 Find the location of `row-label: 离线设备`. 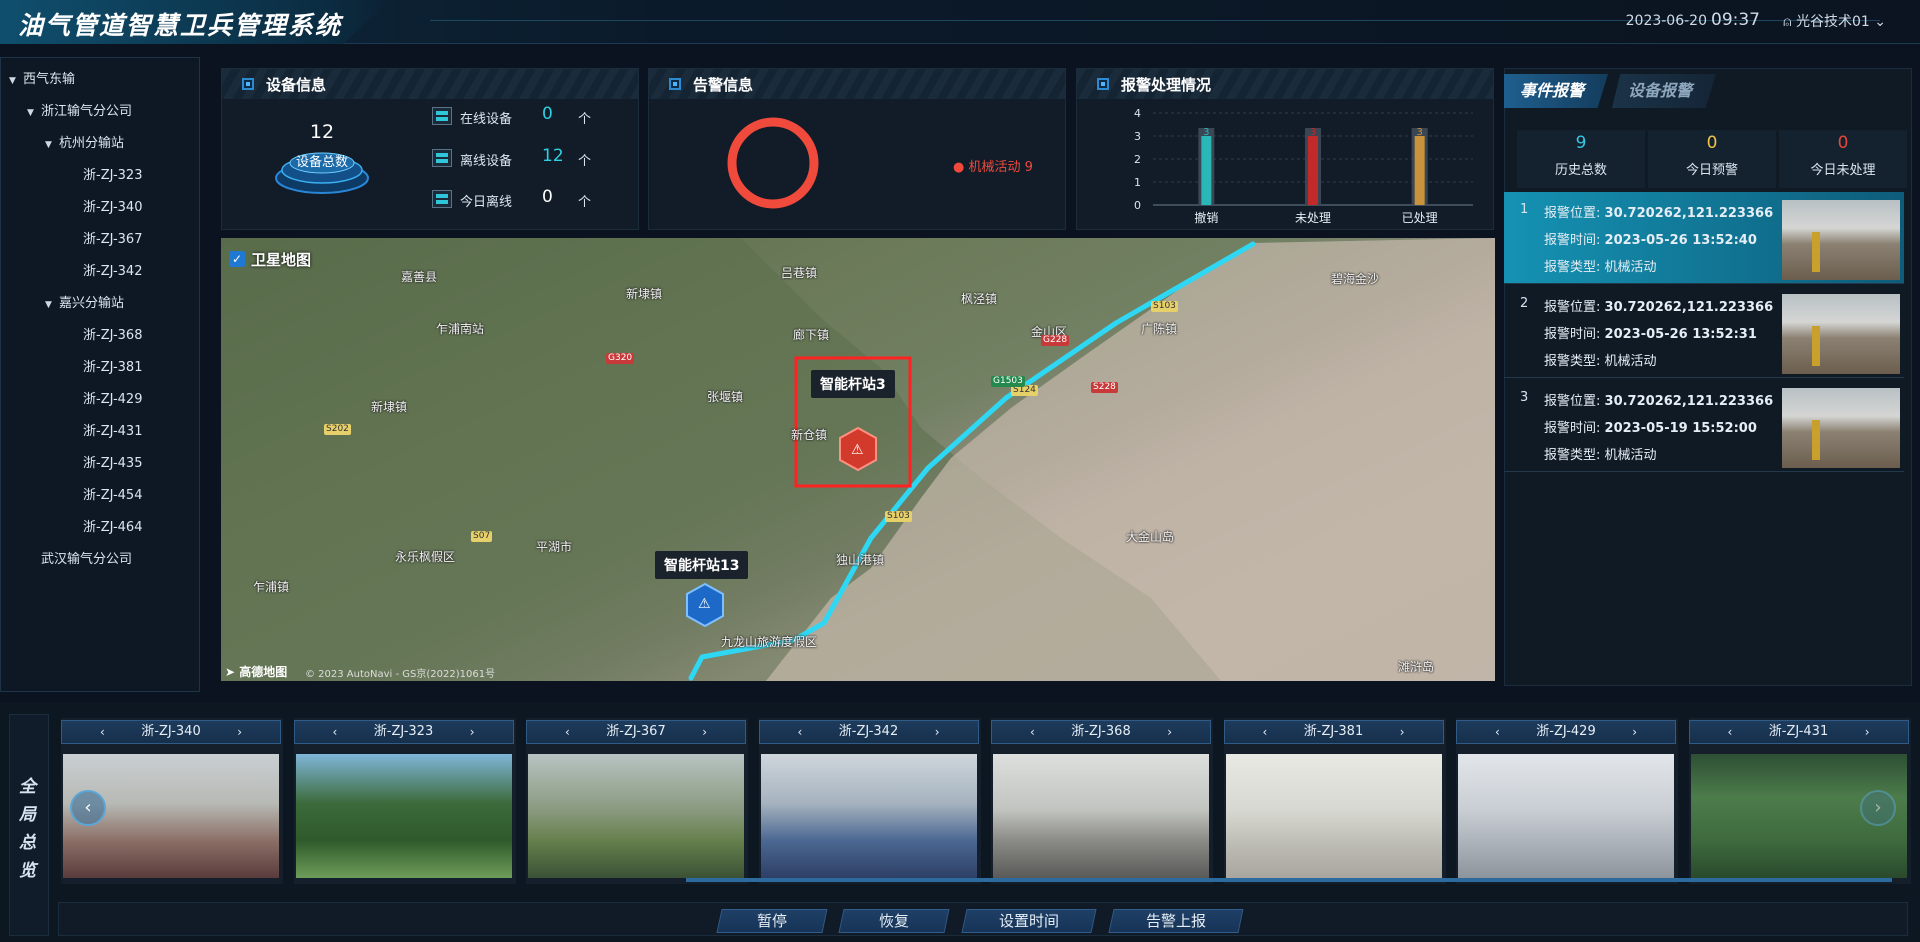

row-label: 离线设备 is located at coordinates (486, 161).